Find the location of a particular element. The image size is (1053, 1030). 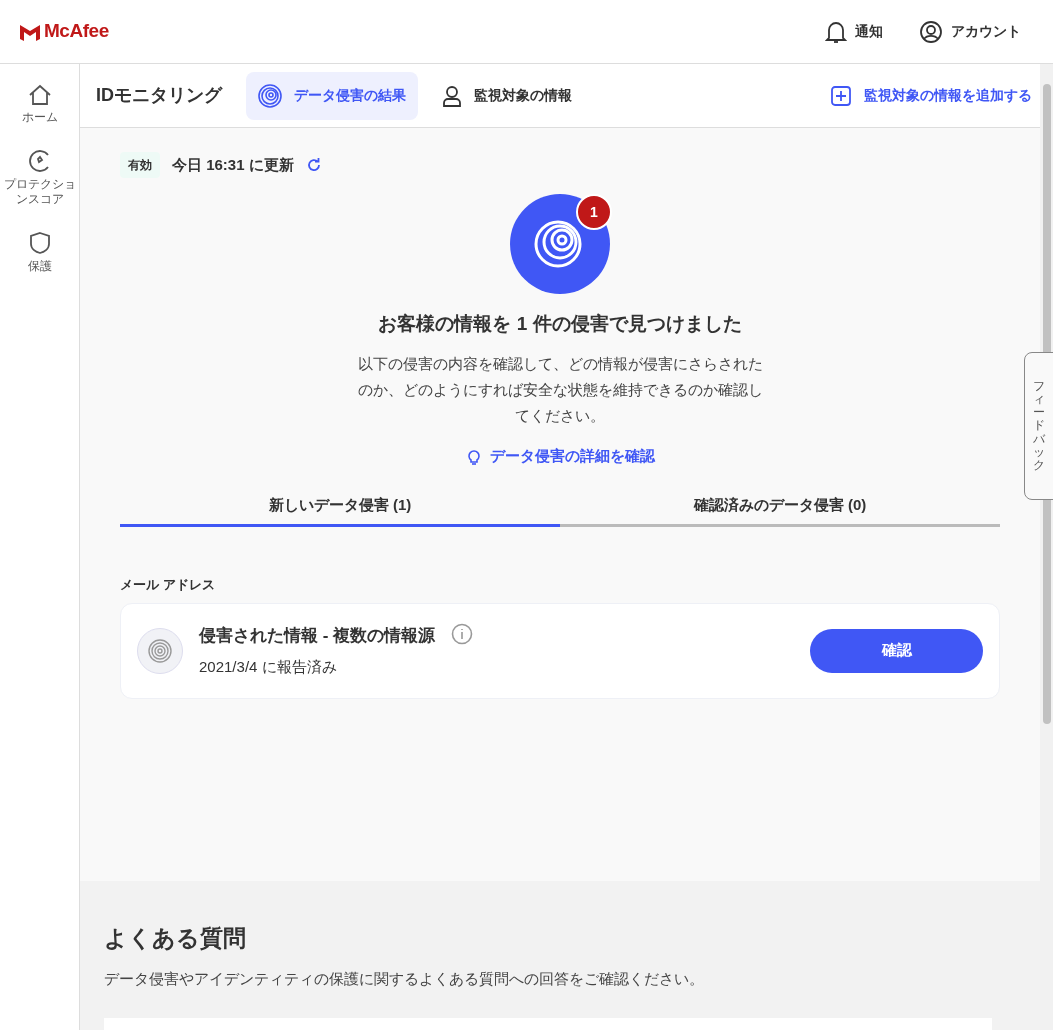

account-icon is located at coordinates (931, 31).